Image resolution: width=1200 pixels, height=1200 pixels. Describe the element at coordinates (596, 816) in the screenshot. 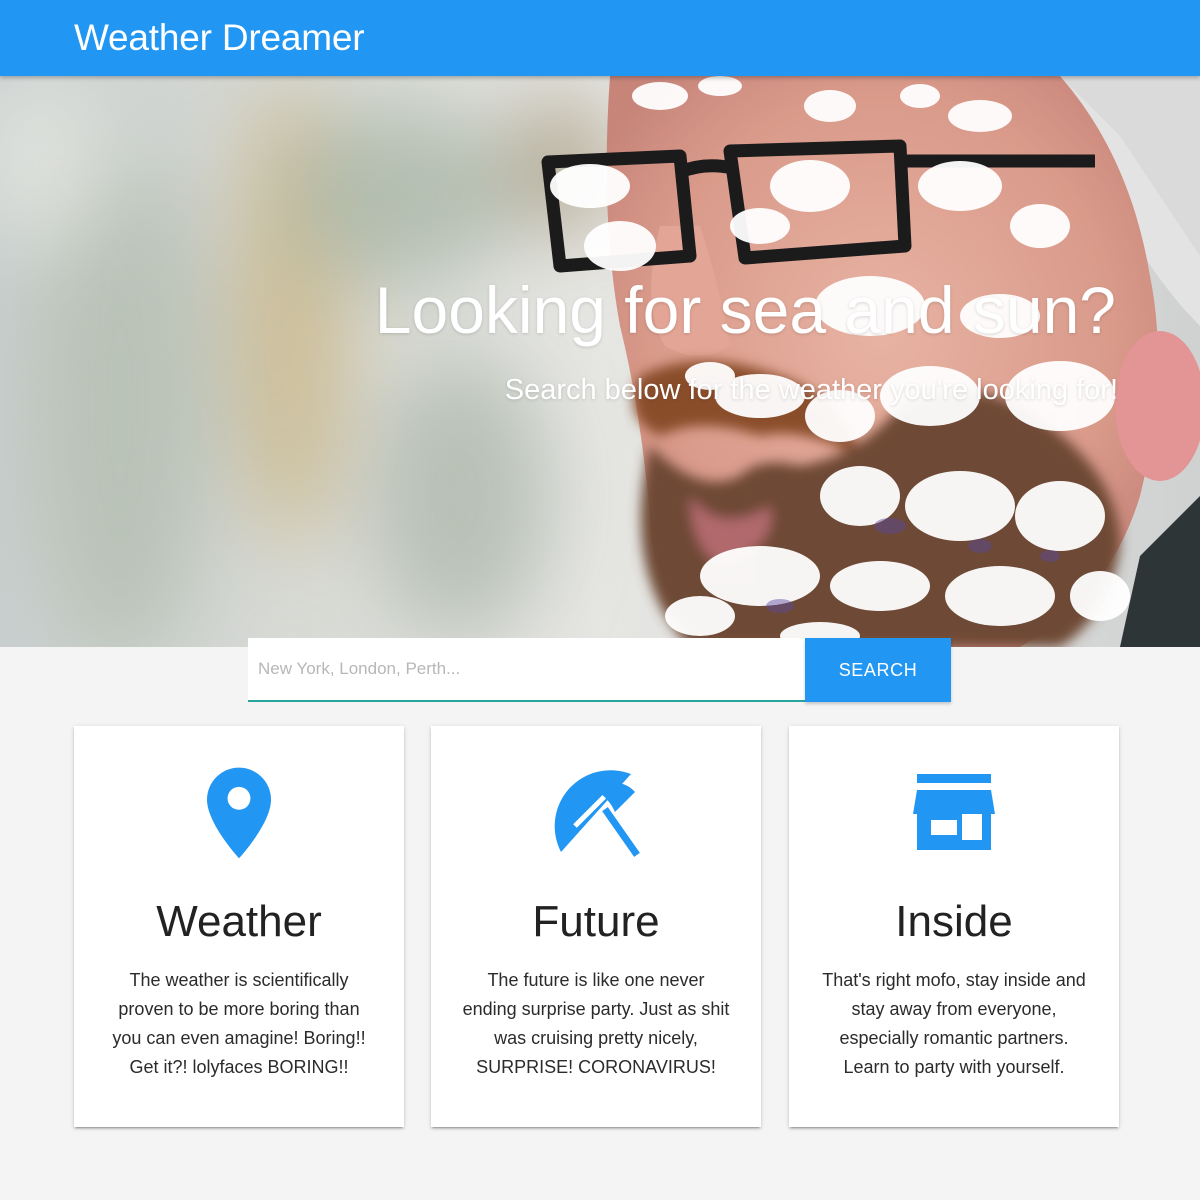

I see `beach-umbrella-icon` at that location.